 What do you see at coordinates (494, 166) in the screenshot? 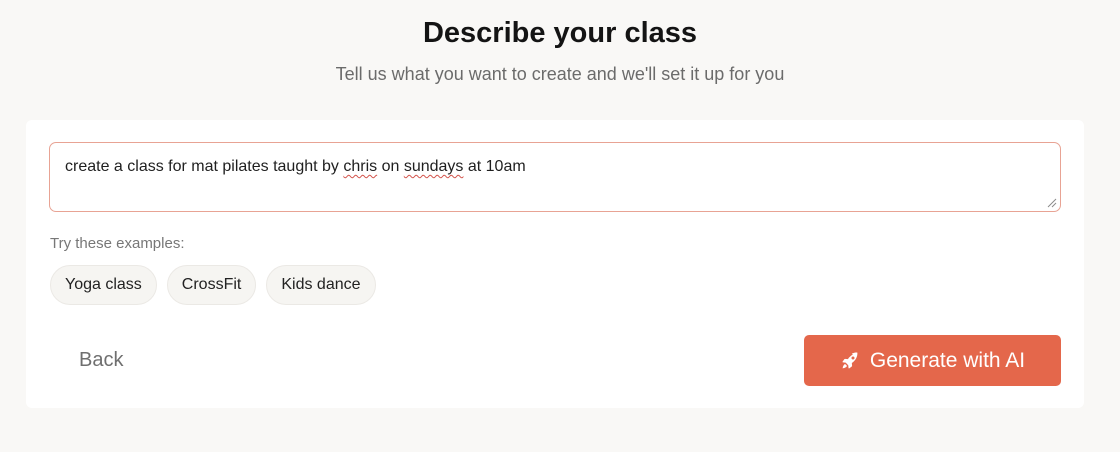
I see `description-text-part: at 10am` at bounding box center [494, 166].